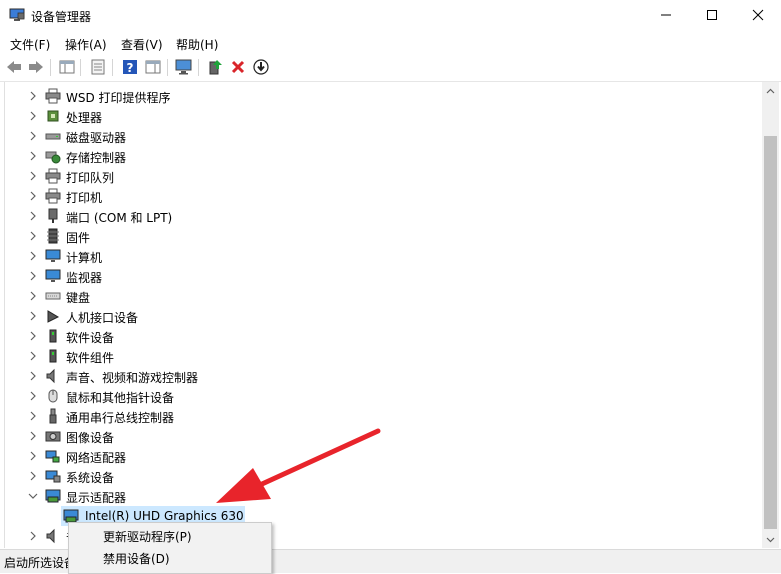  I want to click on vertical-scrollbar, so click(770, 315).